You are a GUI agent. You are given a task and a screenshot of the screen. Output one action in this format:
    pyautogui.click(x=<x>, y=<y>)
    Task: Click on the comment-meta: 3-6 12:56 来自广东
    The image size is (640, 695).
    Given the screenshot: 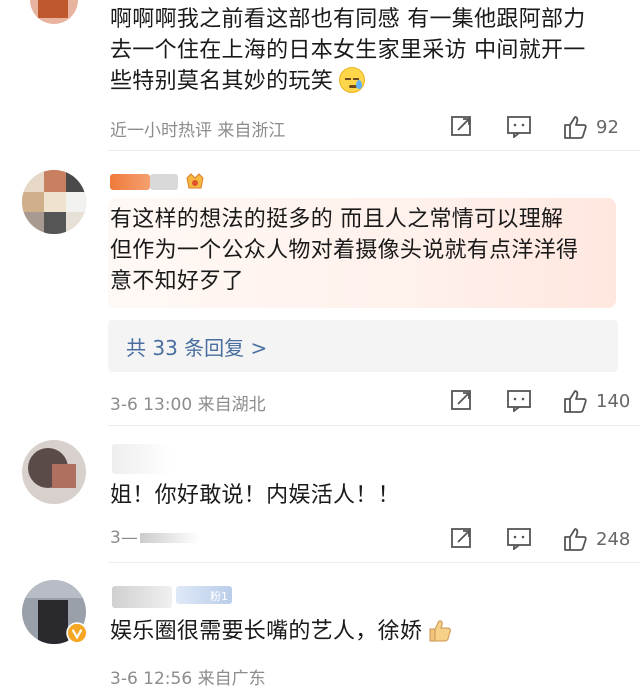 What is the action you would take?
    pyautogui.click(x=188, y=679)
    